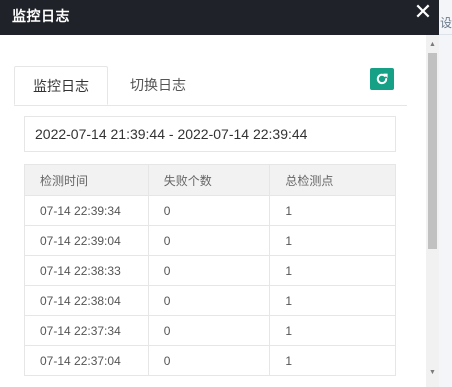 The height and width of the screenshot is (387, 452). Describe the element at coordinates (219, 17) in the screenshot. I see `dialog-titlebar: 监控日志 ✕` at that location.